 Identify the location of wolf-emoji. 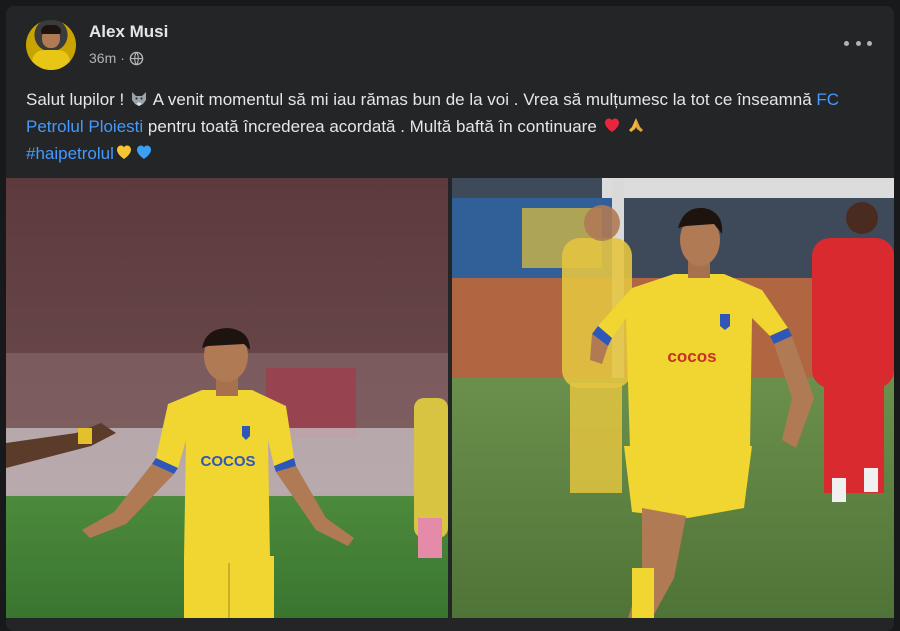
(139, 99).